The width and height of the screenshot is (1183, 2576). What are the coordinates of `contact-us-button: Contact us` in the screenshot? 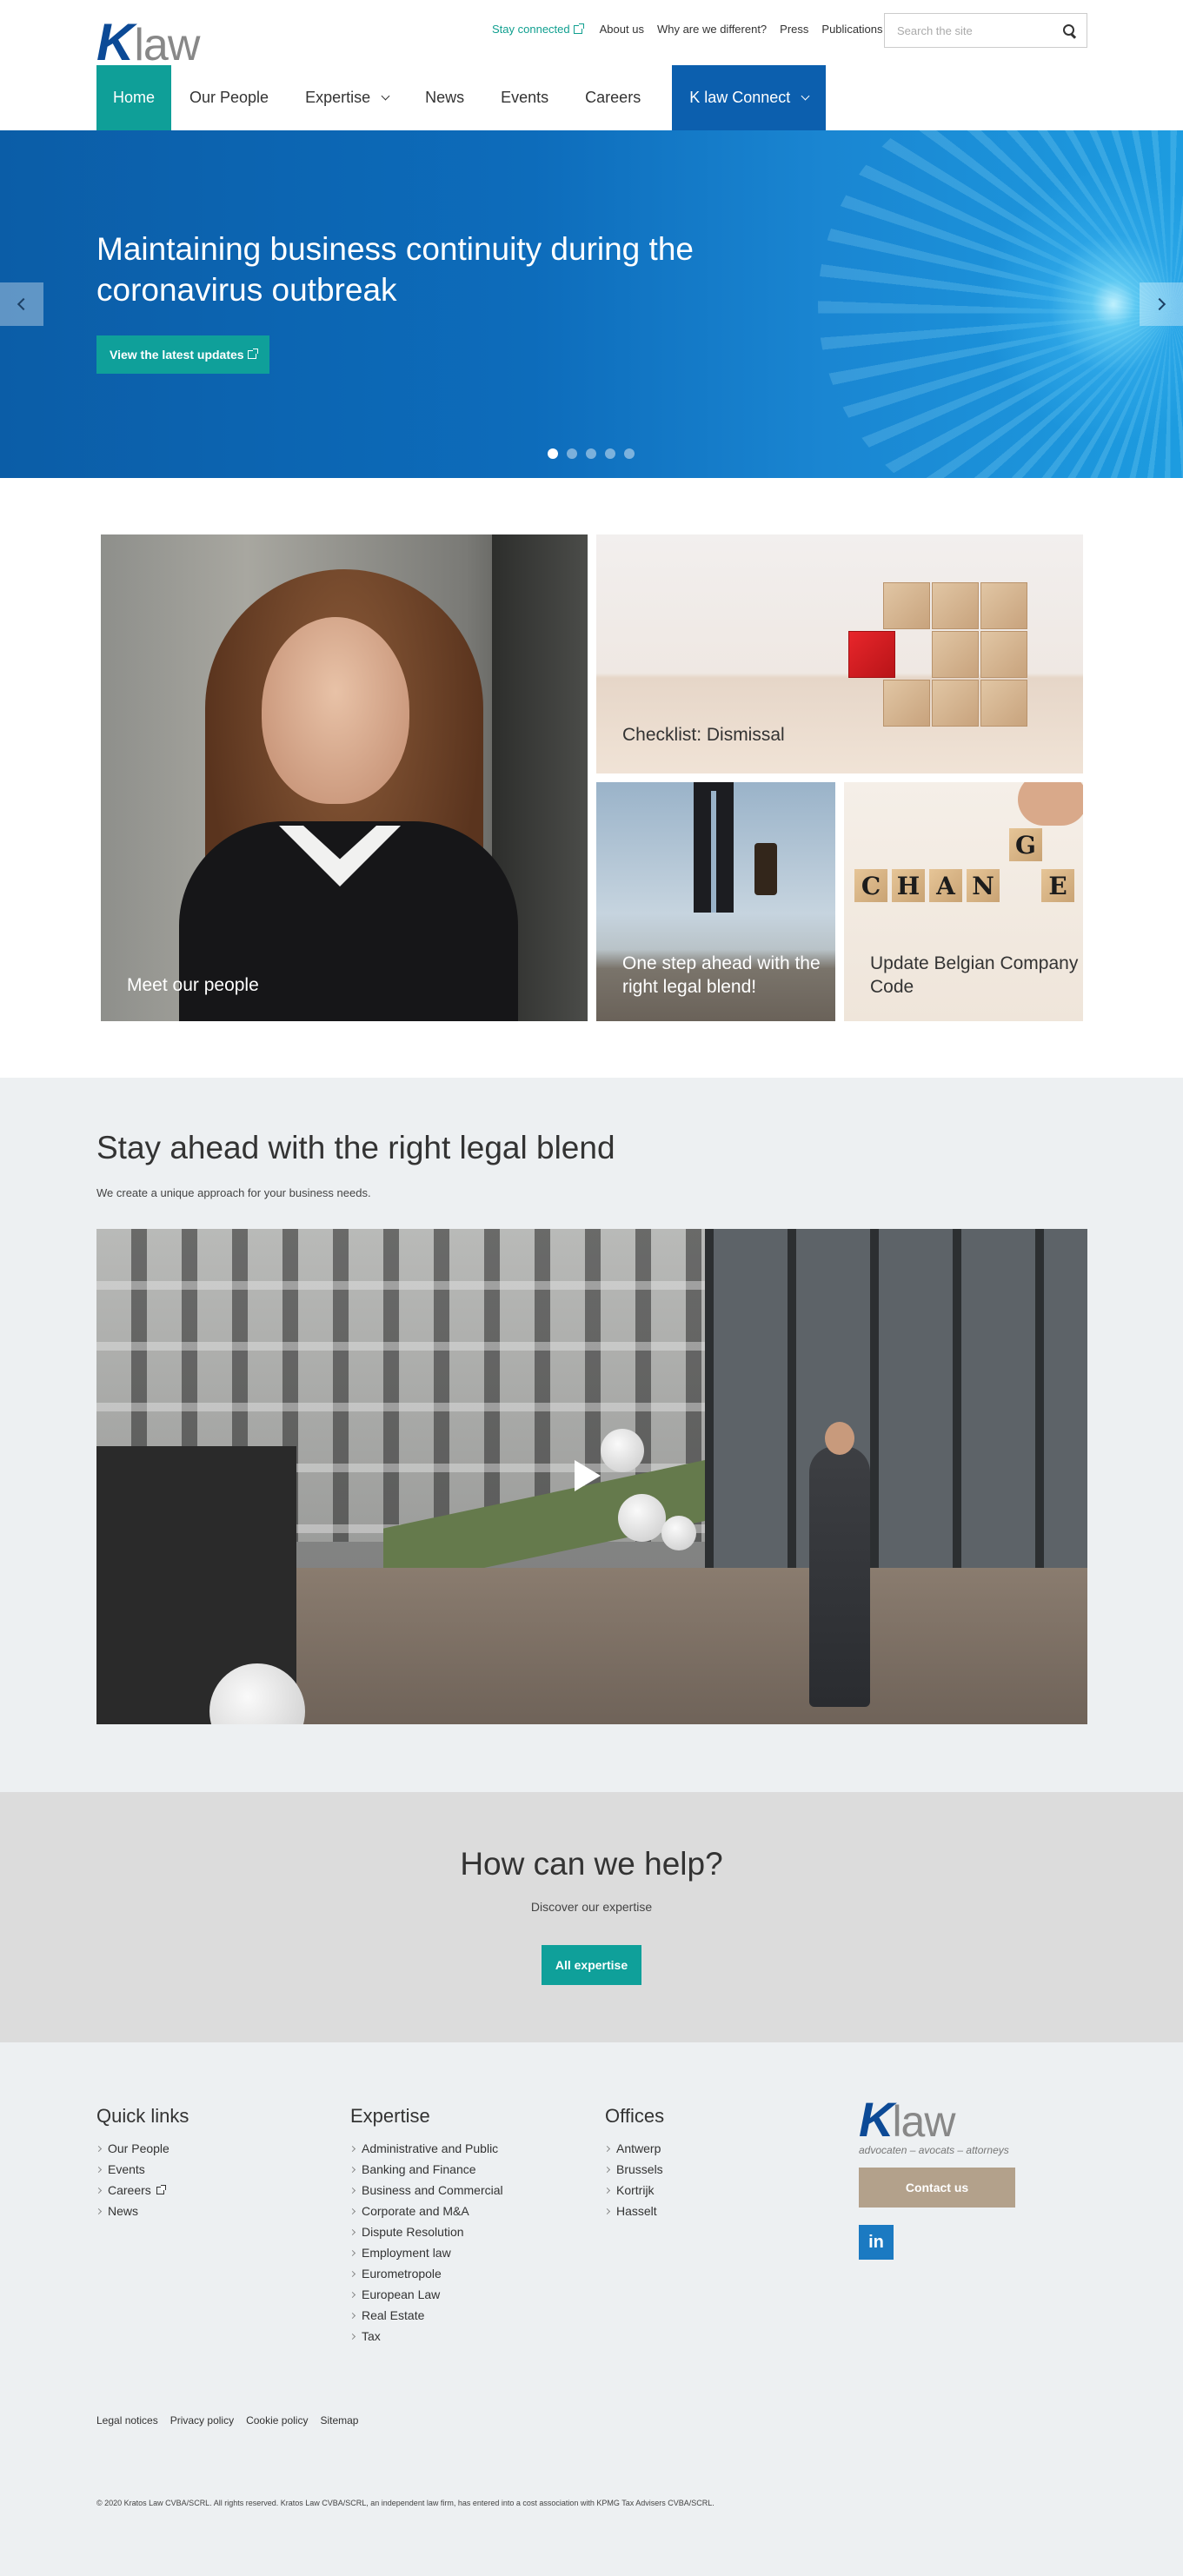 It's located at (937, 2188).